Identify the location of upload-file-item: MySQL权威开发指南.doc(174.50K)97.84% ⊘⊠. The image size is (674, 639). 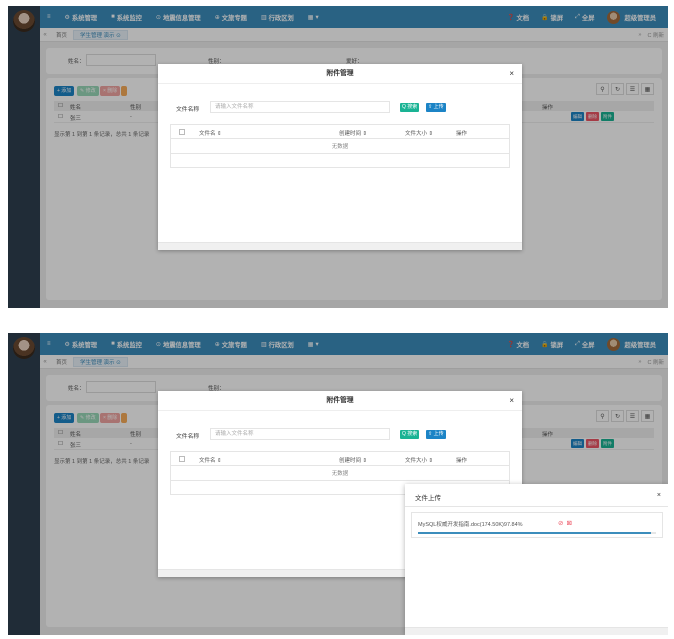
(537, 525).